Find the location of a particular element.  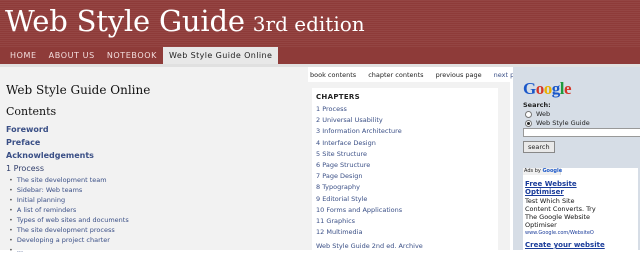

chapters-heading: CHAPTERS is located at coordinates (338, 97).